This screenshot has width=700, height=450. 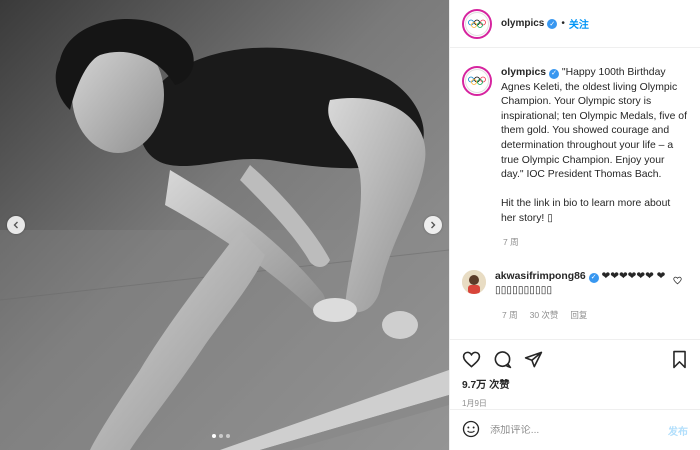 What do you see at coordinates (579, 23) in the screenshot?
I see `follow-button: 关注` at bounding box center [579, 23].